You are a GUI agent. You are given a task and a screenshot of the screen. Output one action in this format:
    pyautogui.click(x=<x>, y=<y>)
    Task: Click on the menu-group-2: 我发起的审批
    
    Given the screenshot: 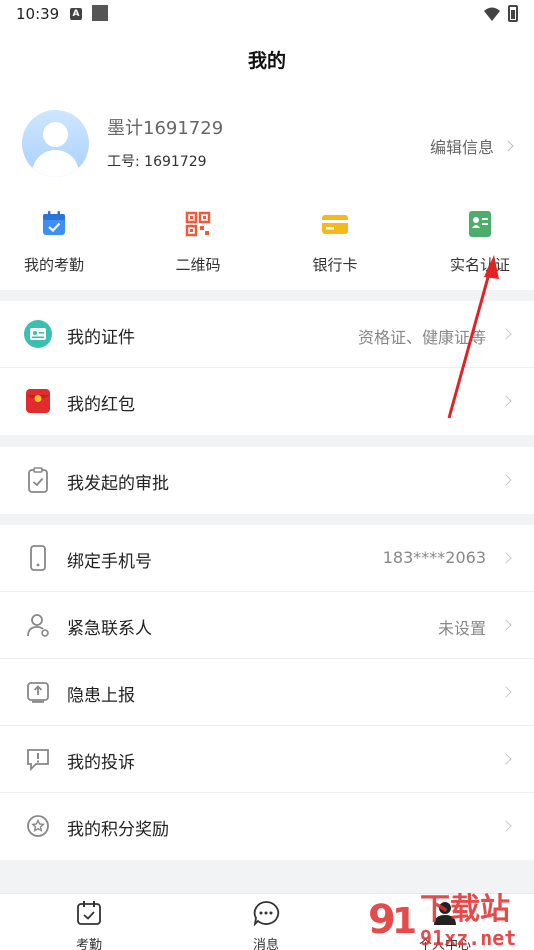 What is the action you would take?
    pyautogui.click(x=267, y=480)
    